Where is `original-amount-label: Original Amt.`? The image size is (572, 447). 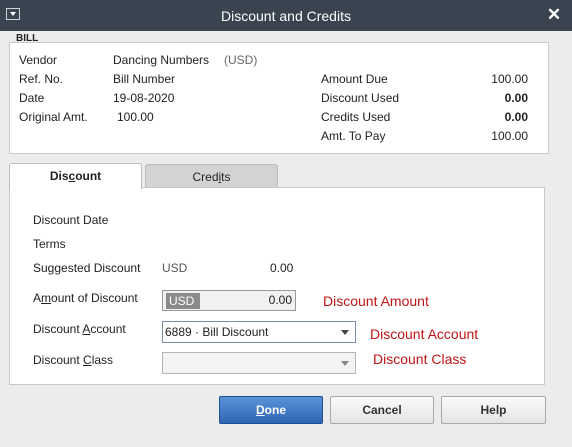 original-amount-label: Original Amt. is located at coordinates (53, 117).